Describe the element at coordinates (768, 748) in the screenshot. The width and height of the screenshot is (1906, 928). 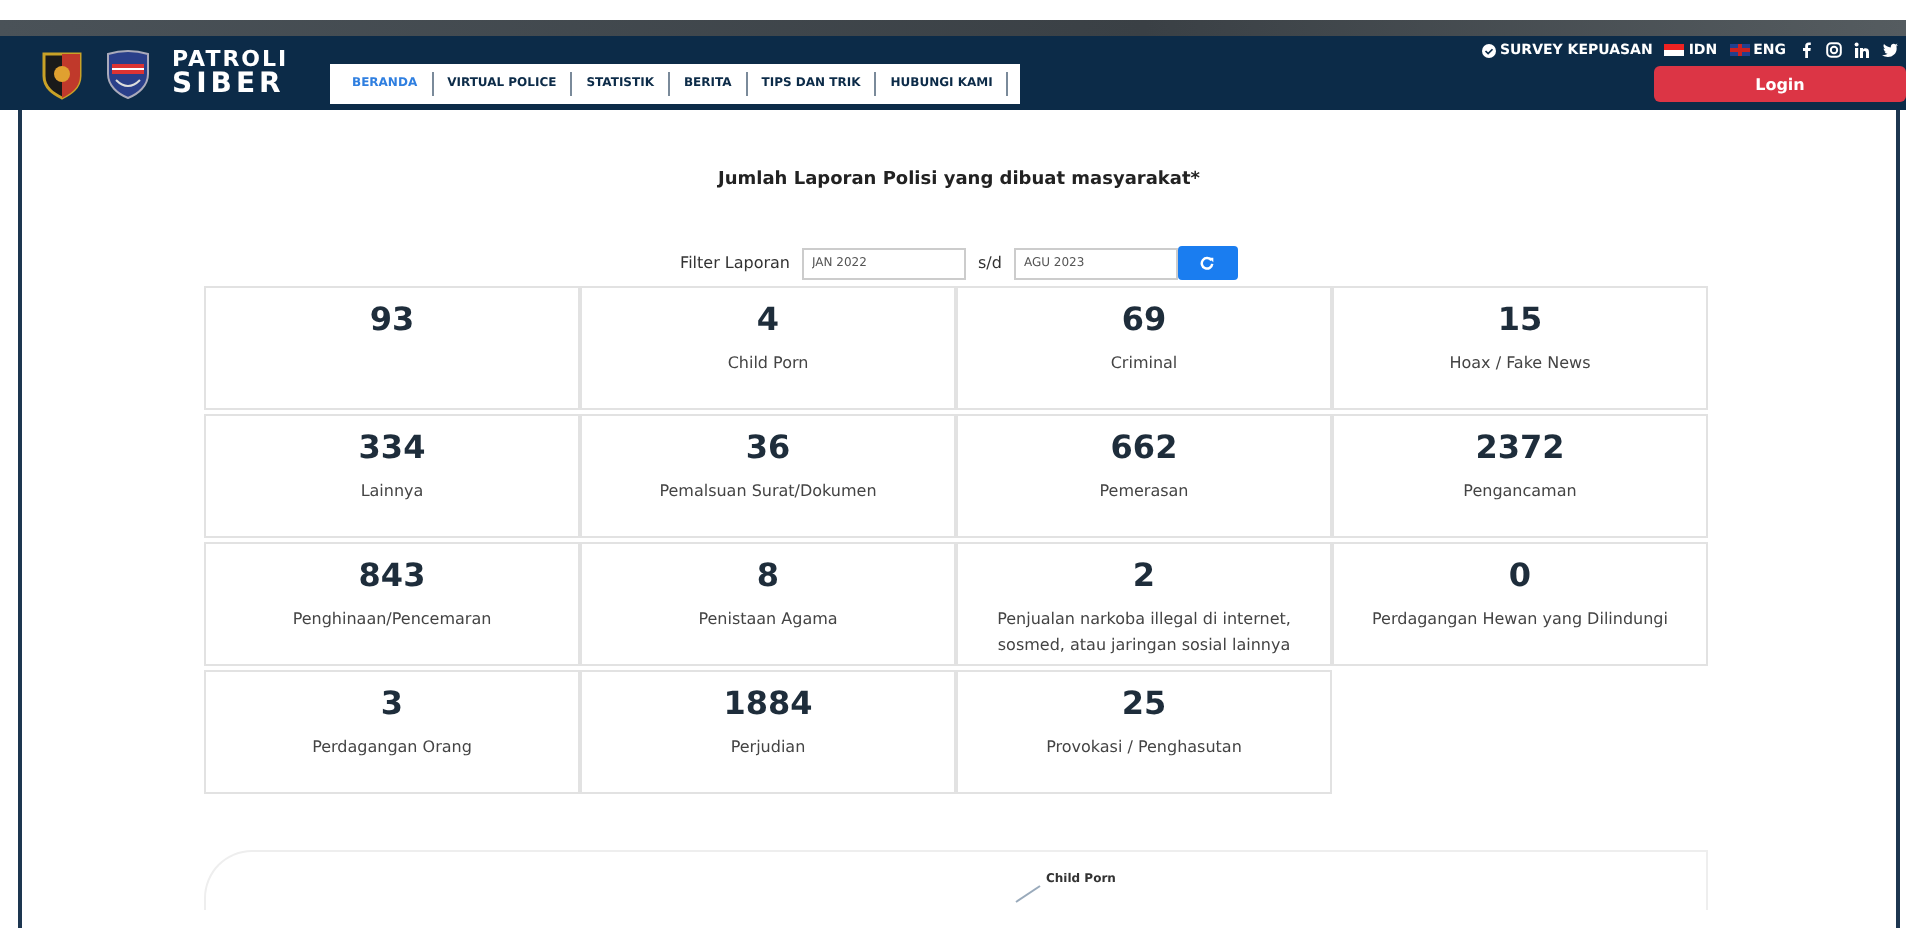
I see `stat-label: Perjudian` at that location.